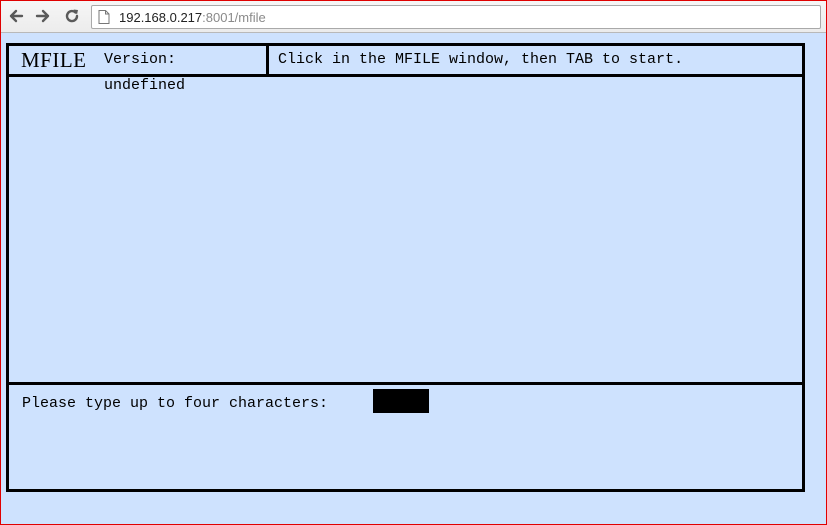 The image size is (827, 525). Describe the element at coordinates (234, 17) in the screenshot. I see `url-path: :8001/mfile` at that location.